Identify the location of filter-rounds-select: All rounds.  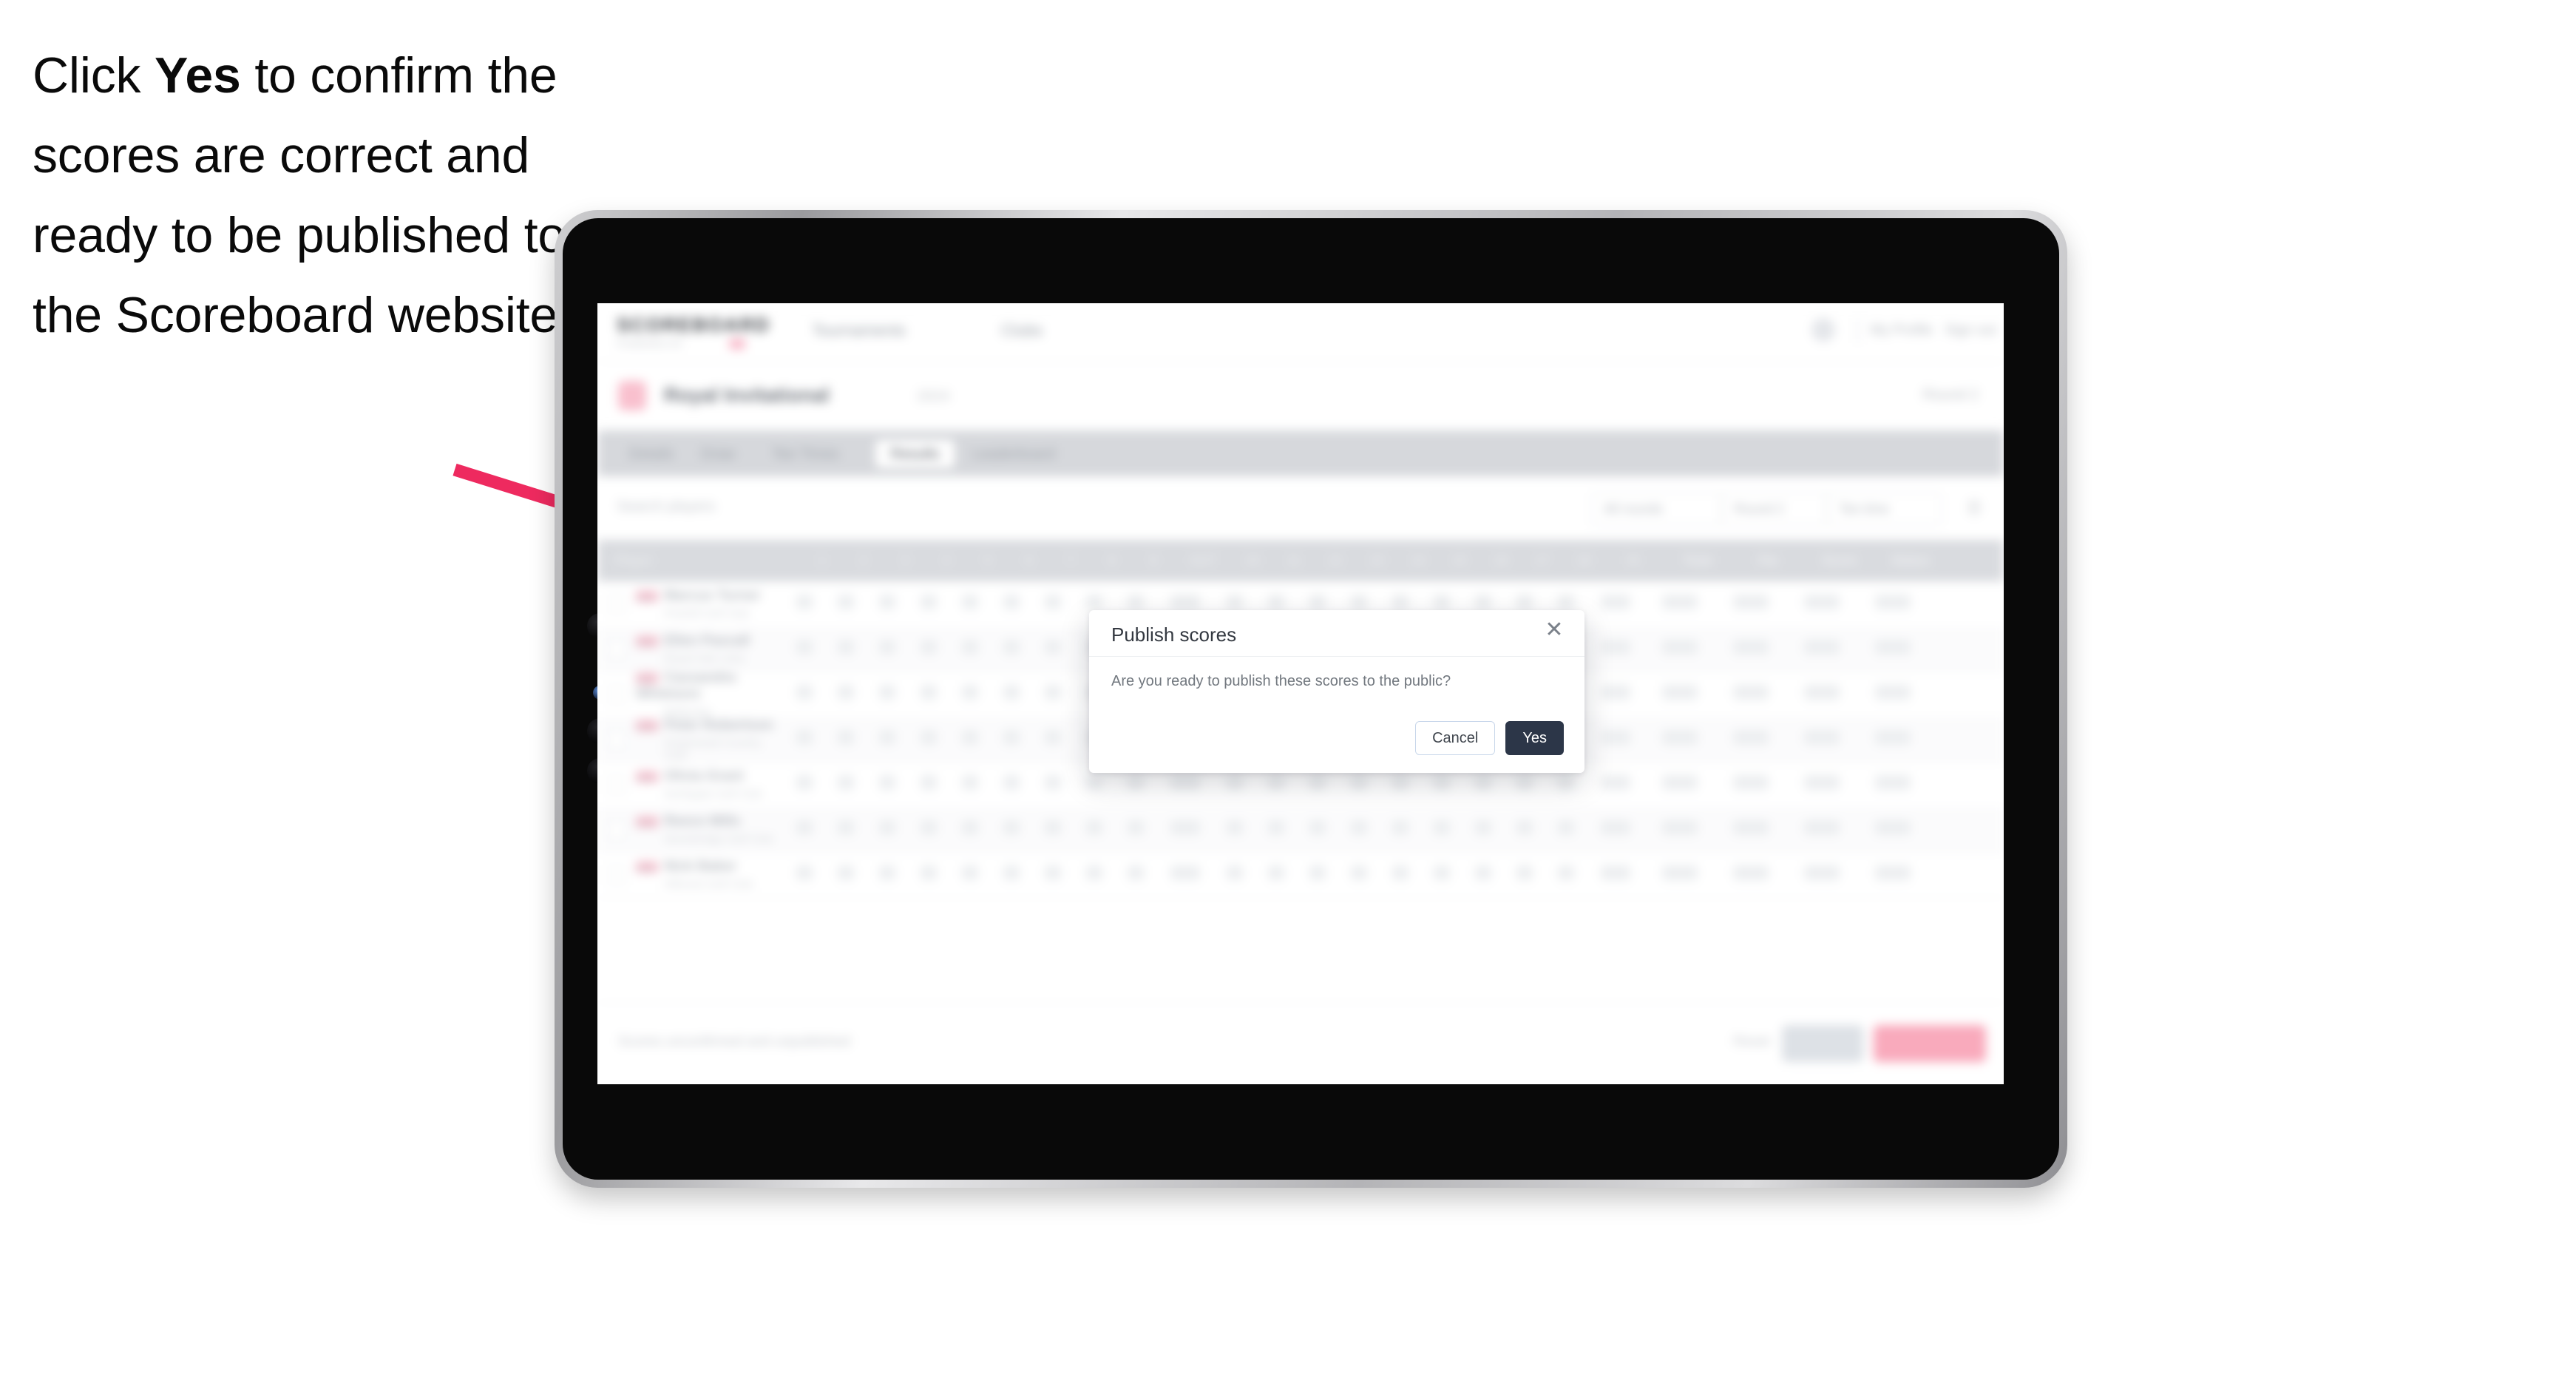
(1656, 509).